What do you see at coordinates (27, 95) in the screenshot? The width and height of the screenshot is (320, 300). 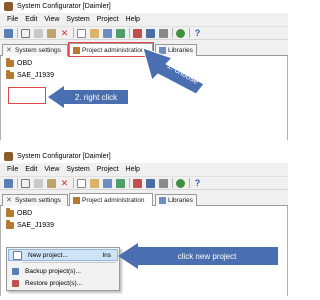 I see `right-click-target-box` at bounding box center [27, 95].